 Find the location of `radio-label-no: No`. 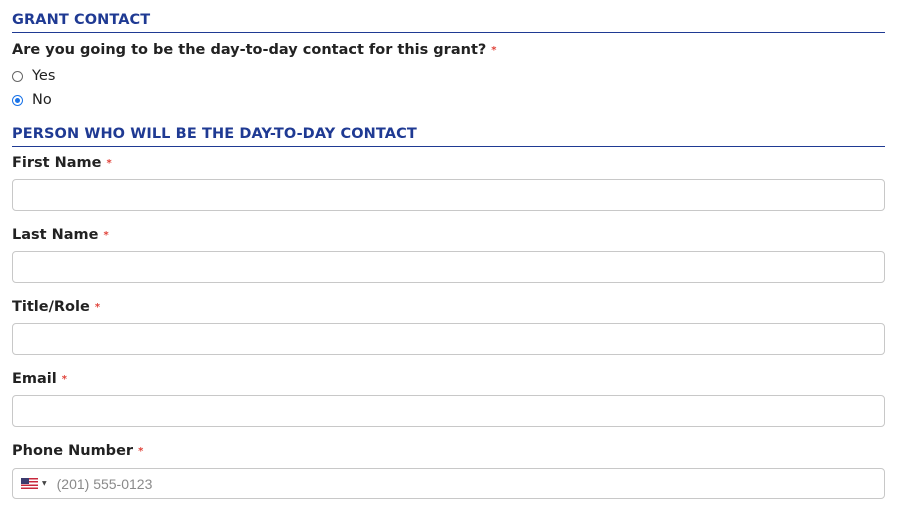

radio-label-no: No is located at coordinates (42, 100).